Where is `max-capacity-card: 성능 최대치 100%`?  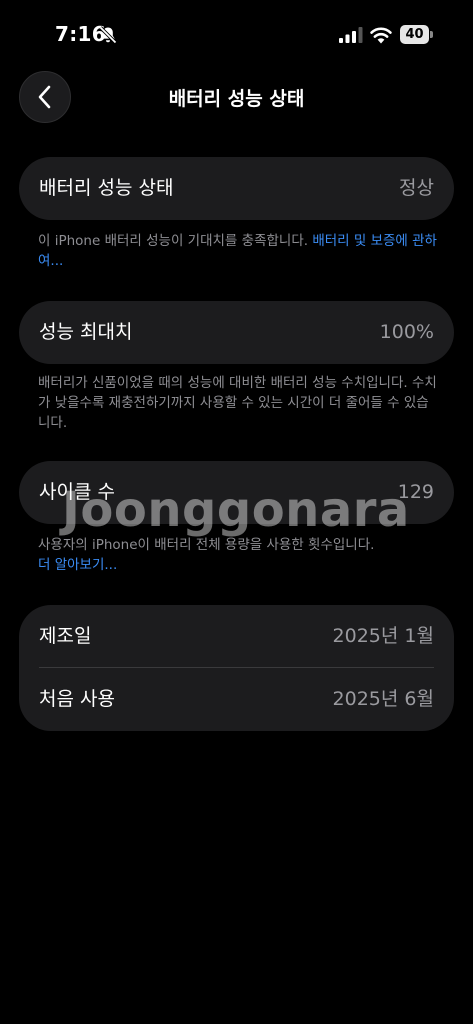
max-capacity-card: 성능 최대치 100% is located at coordinates (236, 332).